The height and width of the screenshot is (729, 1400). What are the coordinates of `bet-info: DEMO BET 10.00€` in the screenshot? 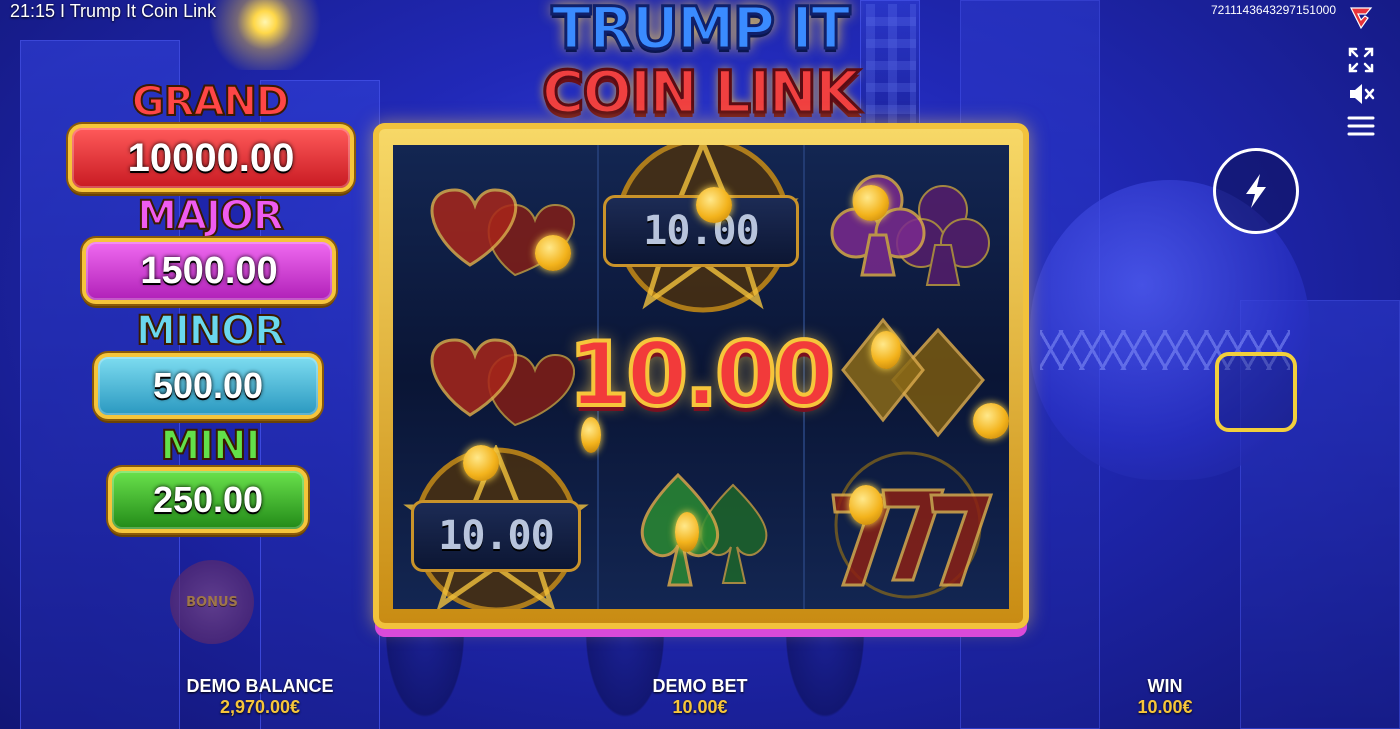 It's located at (700, 697).